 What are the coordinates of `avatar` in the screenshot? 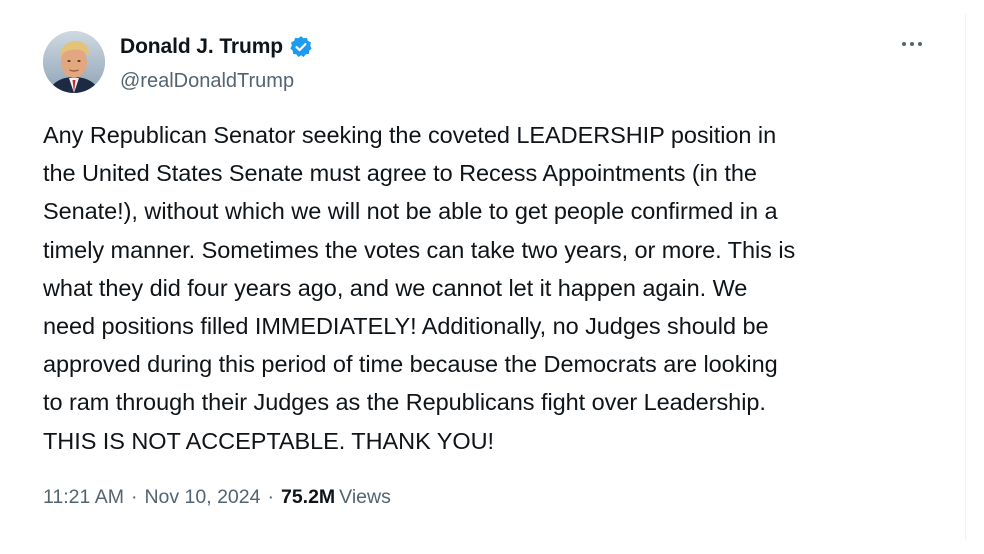 It's located at (74, 62).